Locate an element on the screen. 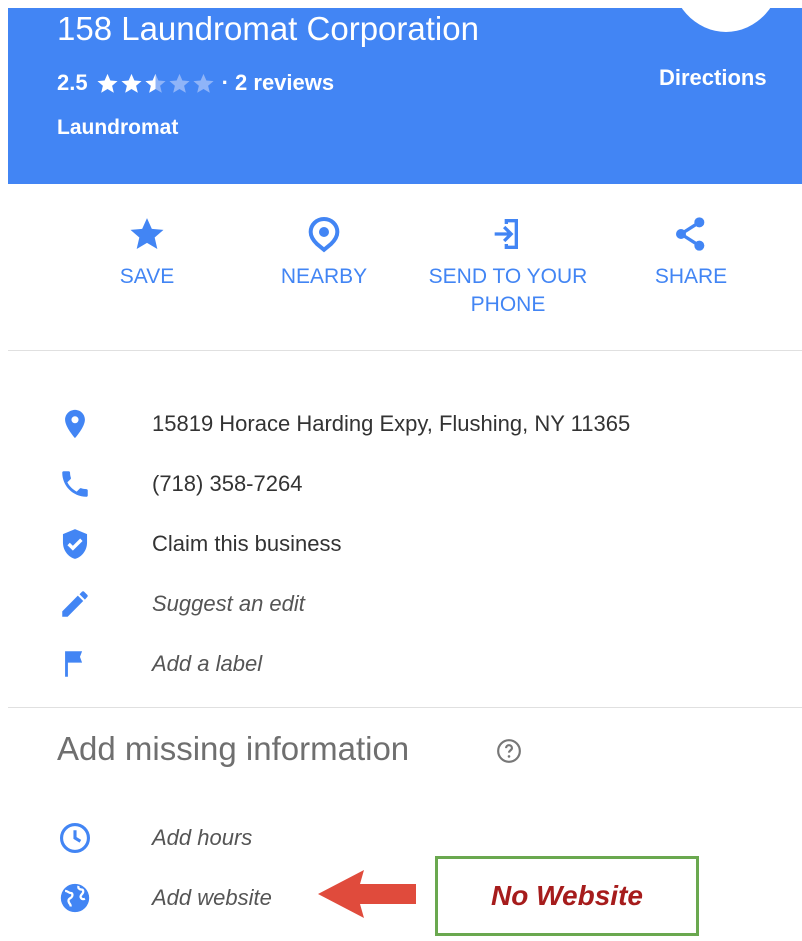 The image size is (802, 941). directions-label: Directions is located at coordinates (713, 78).